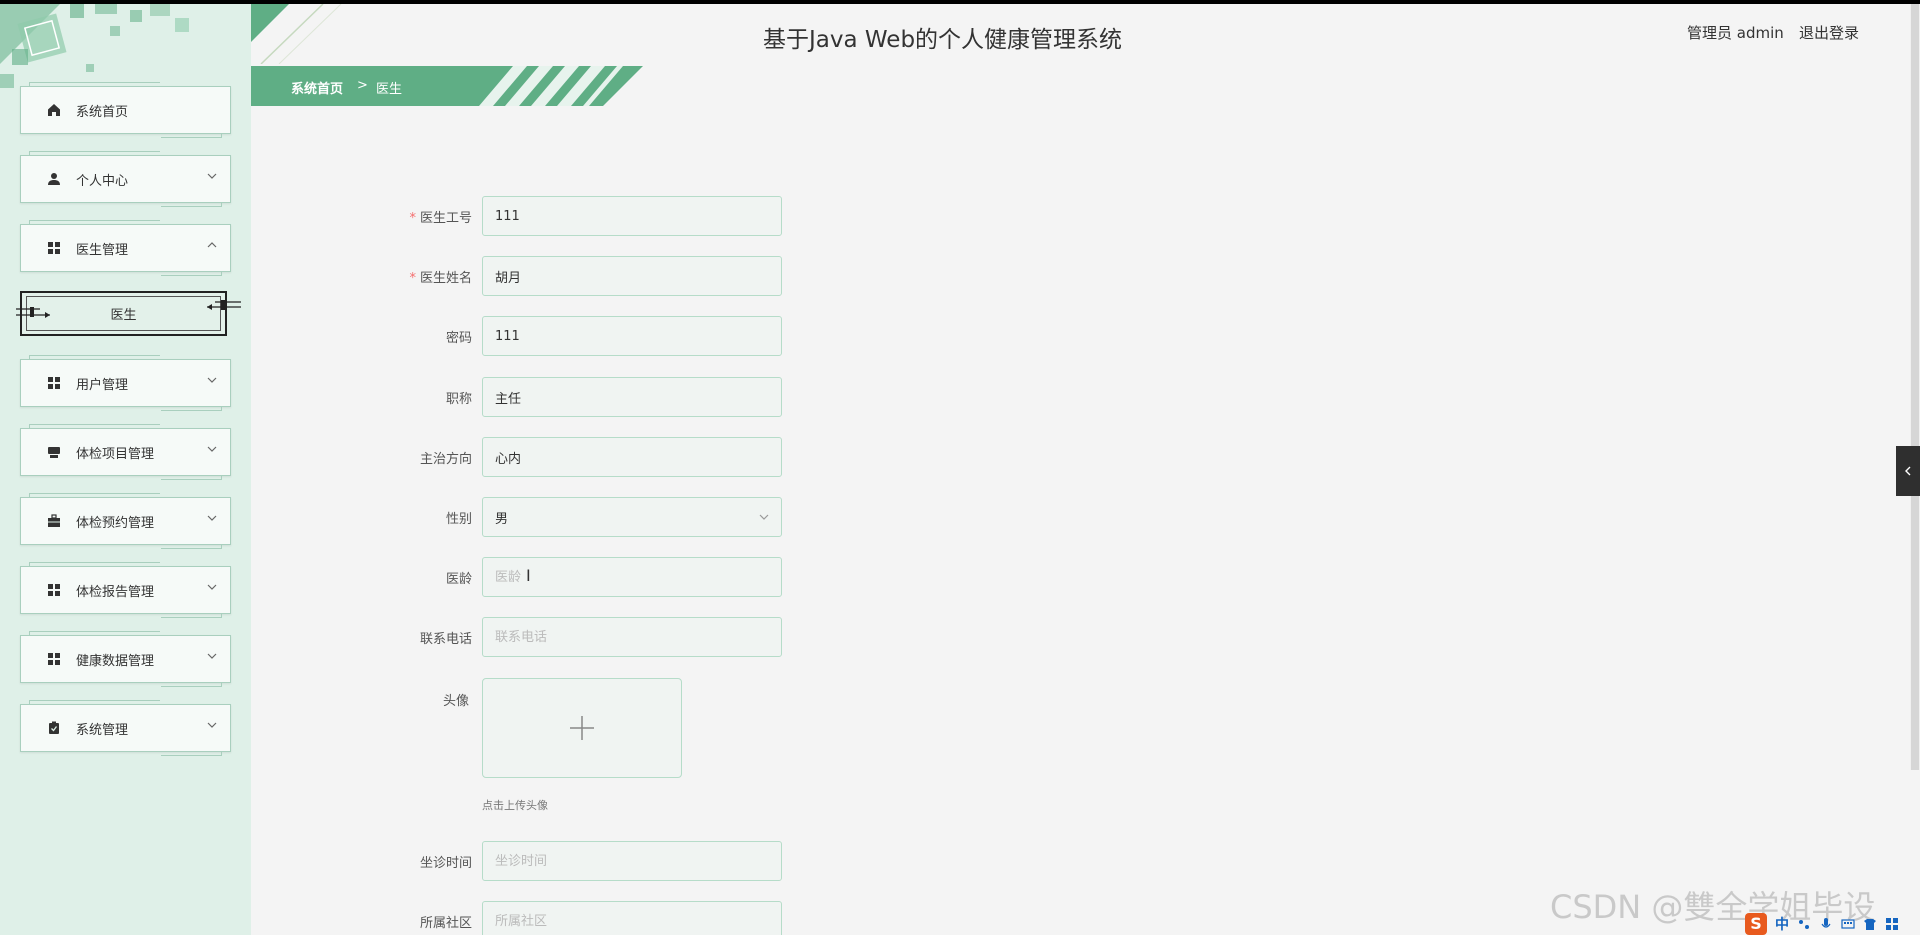 The image size is (1920, 935). Describe the element at coordinates (123, 315) in the screenshot. I see `sidebar-subitem-label: 医生` at that location.